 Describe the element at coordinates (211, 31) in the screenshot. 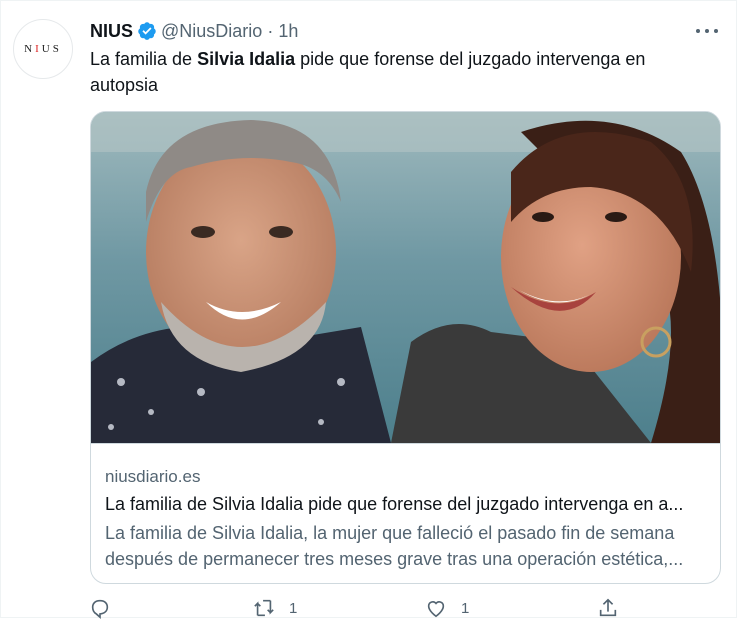

I see `author-handle: @NiusDiario` at that location.